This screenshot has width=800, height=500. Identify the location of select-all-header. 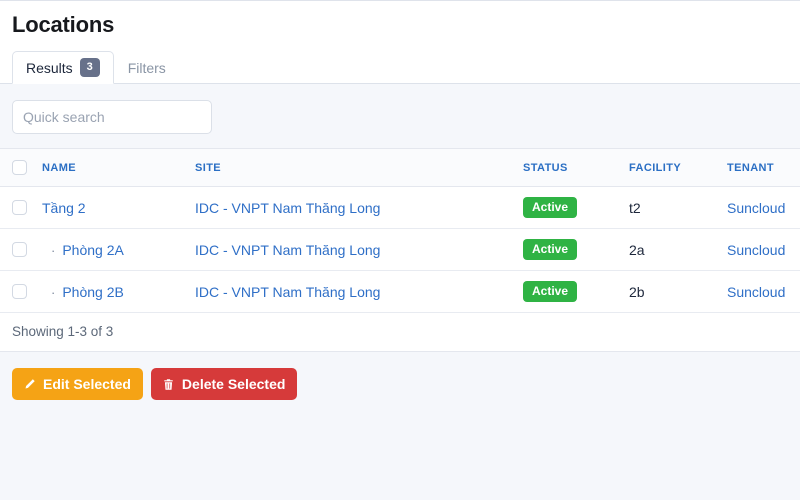
(21, 168).